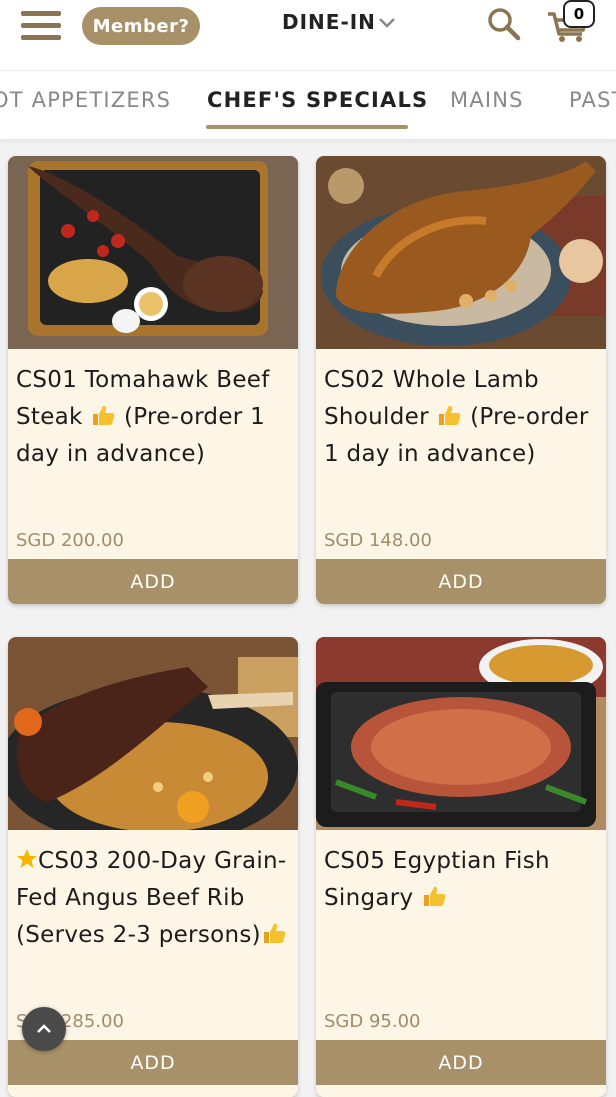  What do you see at coordinates (504, 24) in the screenshot?
I see `search-icon` at bounding box center [504, 24].